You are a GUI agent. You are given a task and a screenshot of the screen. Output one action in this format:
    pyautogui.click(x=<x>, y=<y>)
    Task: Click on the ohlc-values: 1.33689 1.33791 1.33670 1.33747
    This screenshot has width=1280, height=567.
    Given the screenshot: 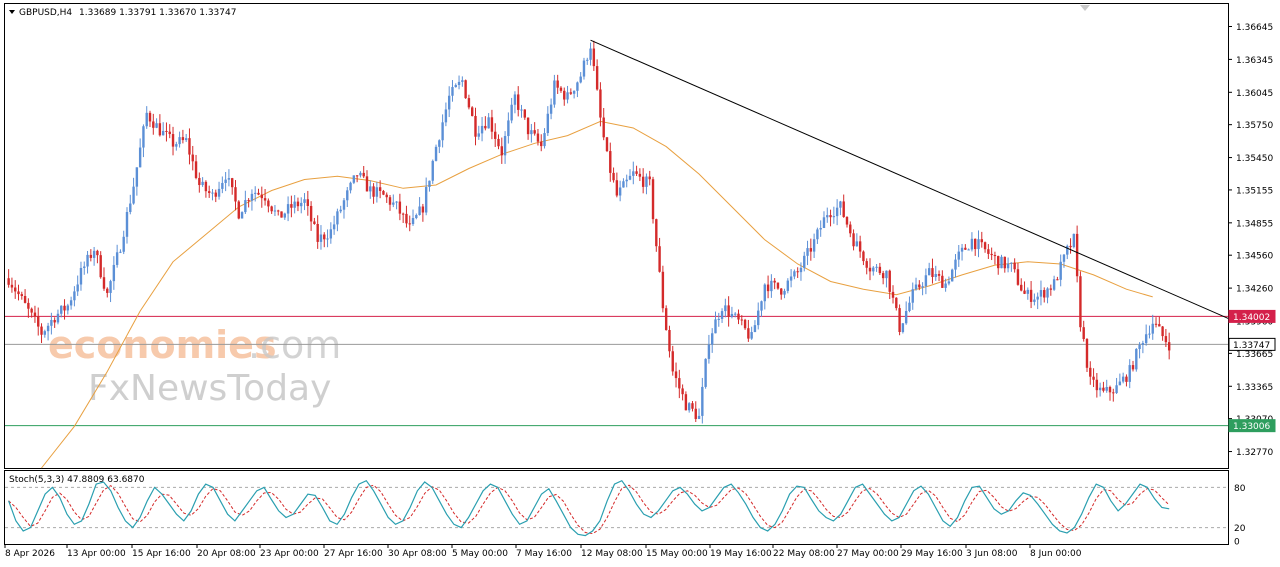 What is the action you would take?
    pyautogui.click(x=157, y=13)
    